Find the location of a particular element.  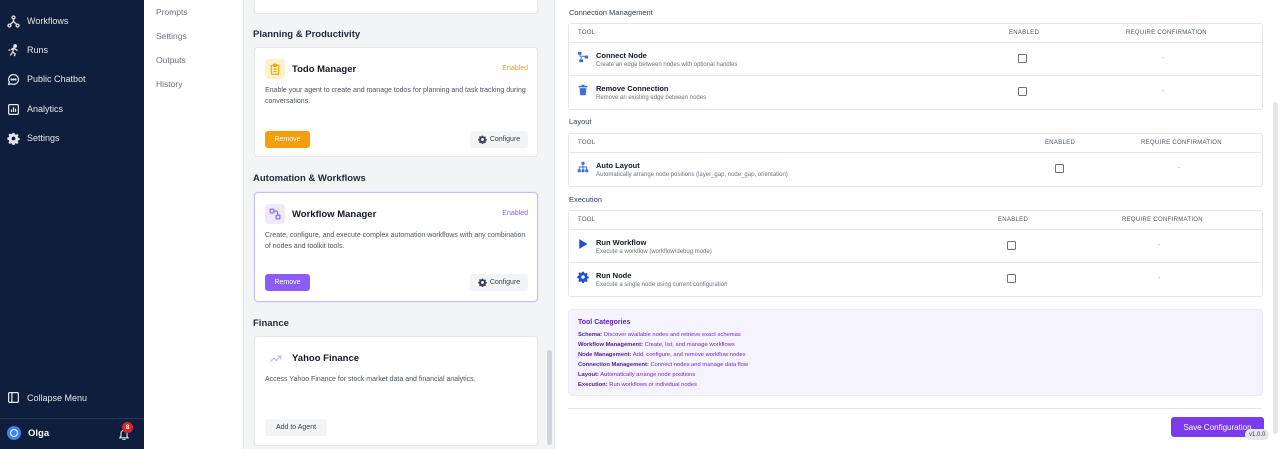

status-badge: Enabled is located at coordinates (515, 68).